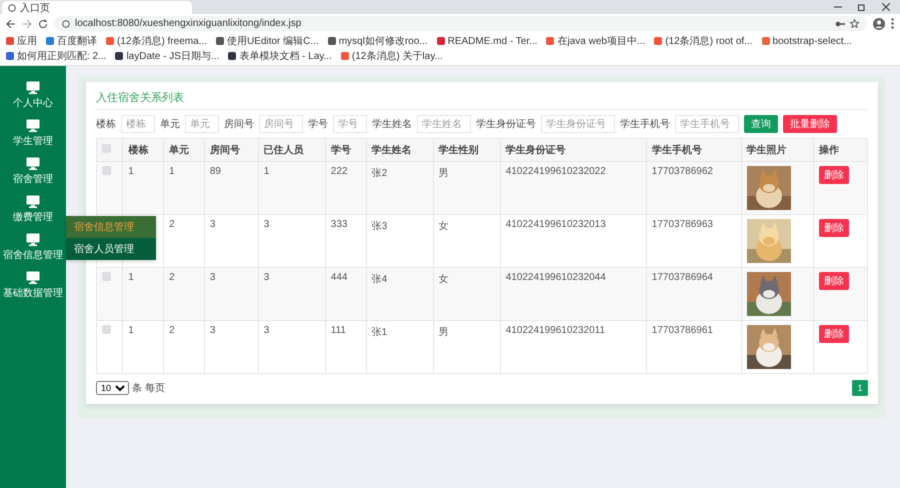  What do you see at coordinates (556, 171) in the screenshot?
I see `table-cell: 410224199610232022` at bounding box center [556, 171].